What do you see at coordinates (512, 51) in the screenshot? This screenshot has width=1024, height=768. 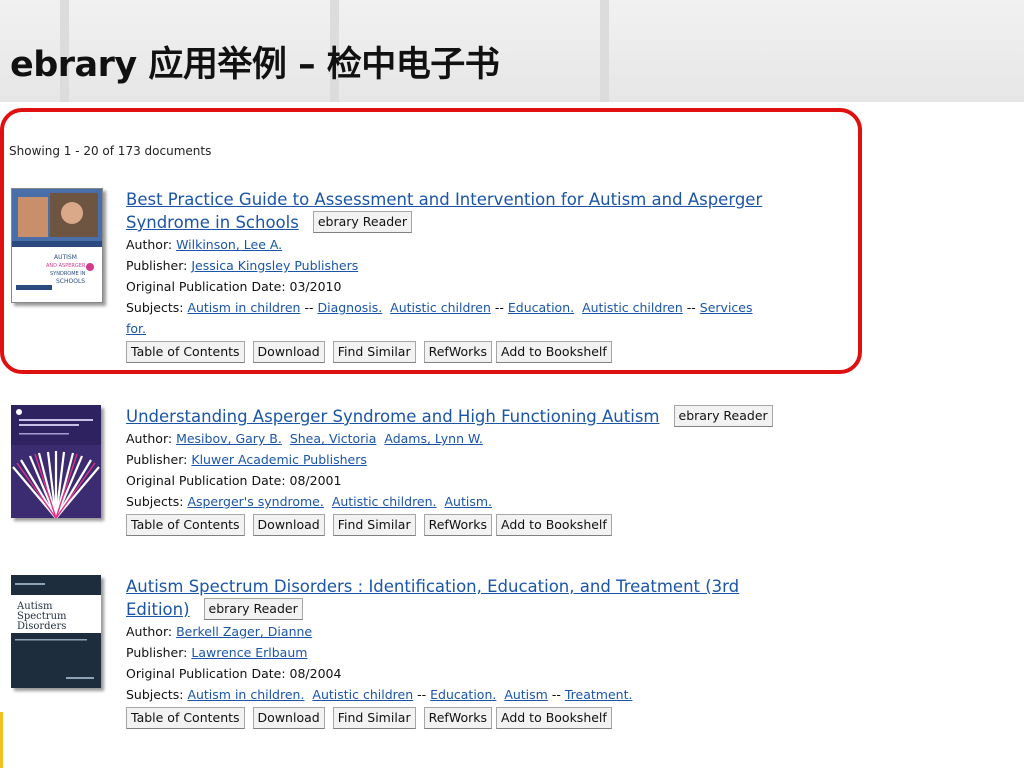 I see `slide-header: ebrary 应用举例 – 检中电子书` at bounding box center [512, 51].